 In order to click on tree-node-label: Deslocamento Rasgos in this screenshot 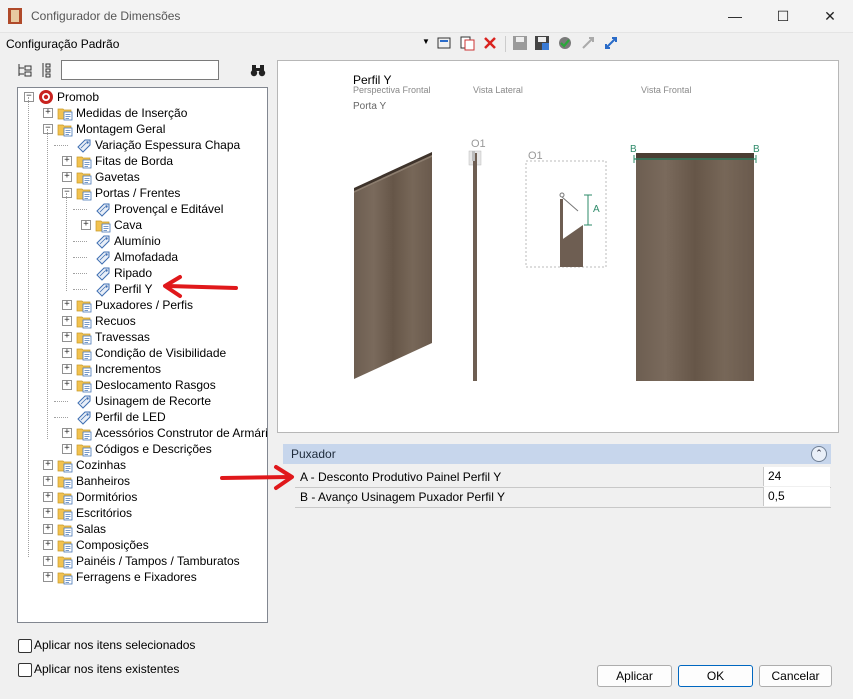, I will do `click(155, 385)`.